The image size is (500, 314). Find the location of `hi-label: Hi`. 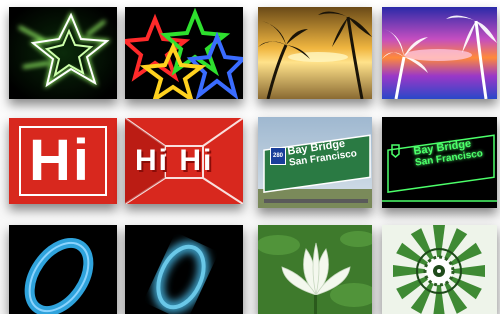

hi-label: Hi is located at coordinates (60, 160).